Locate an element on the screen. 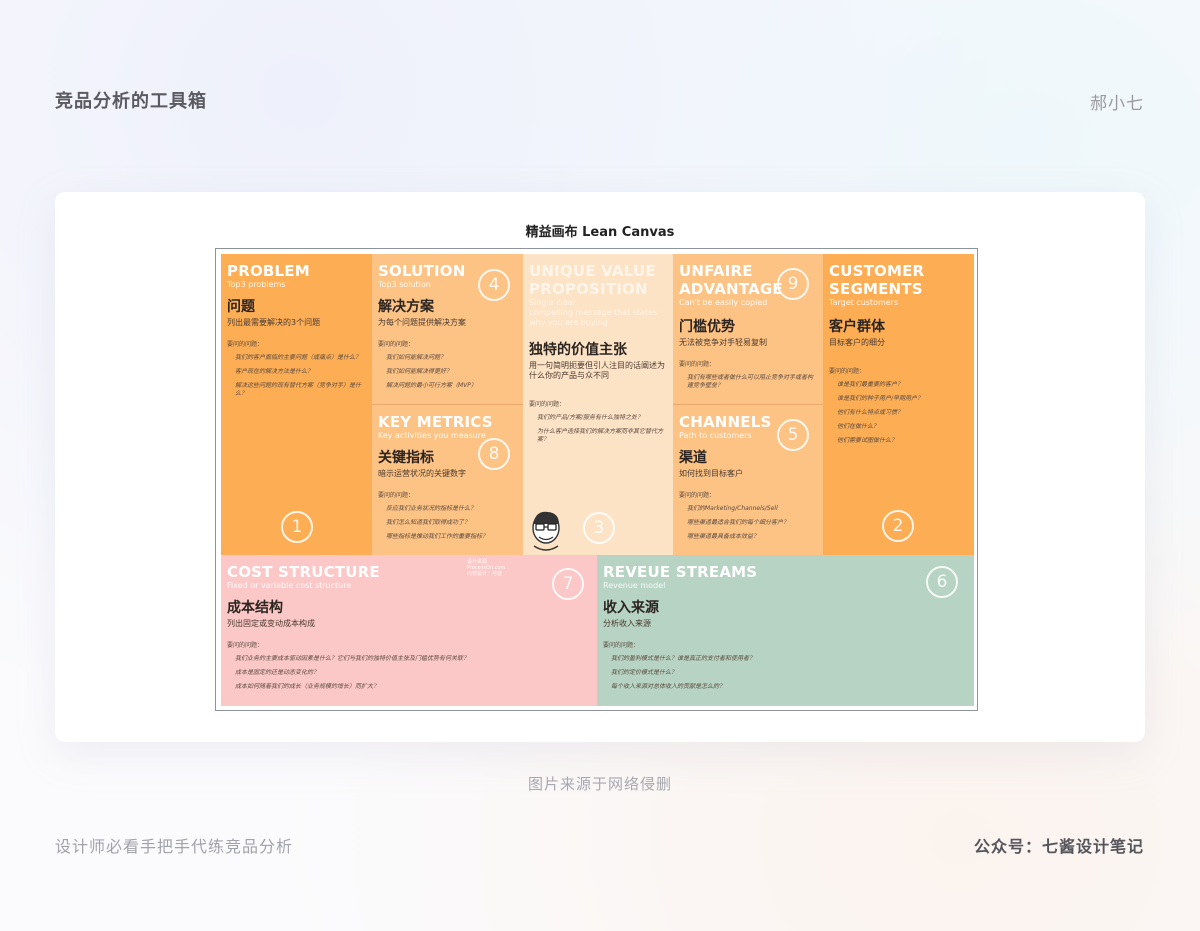 The width and height of the screenshot is (1200, 931). segments-title-en: SEGMENTS is located at coordinates (876, 289).